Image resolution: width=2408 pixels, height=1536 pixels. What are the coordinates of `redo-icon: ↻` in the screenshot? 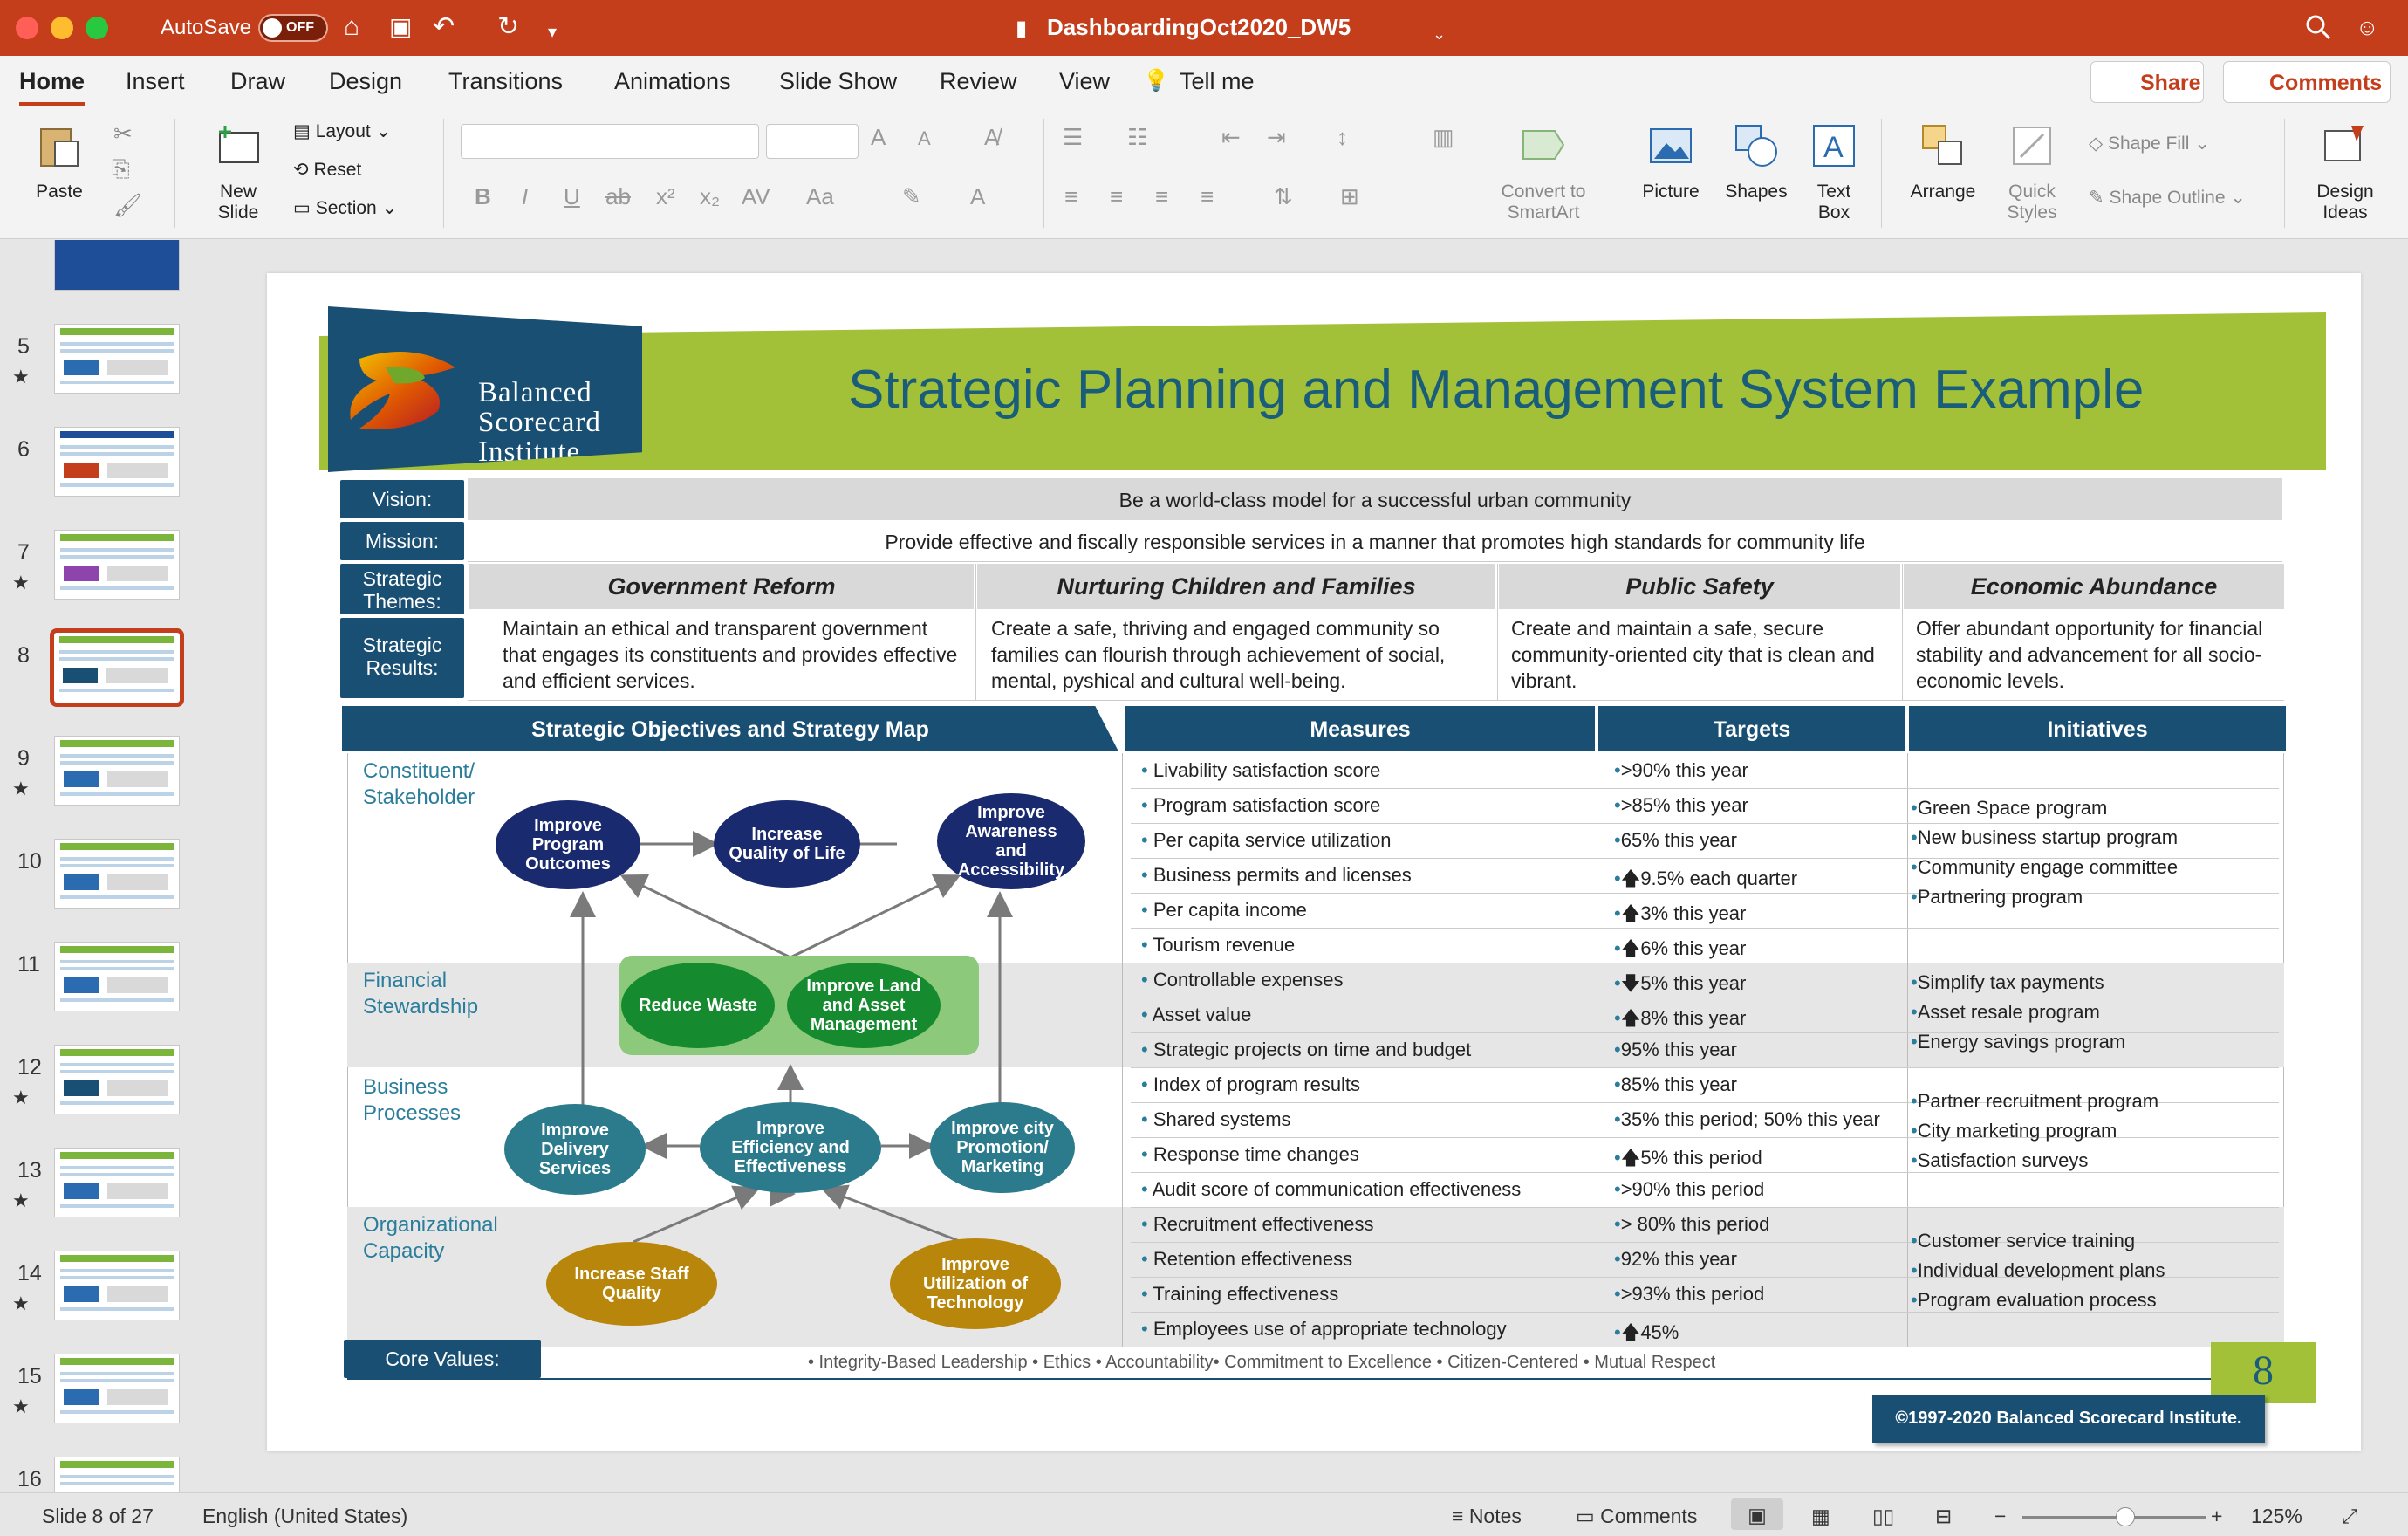 It's located at (508, 27).